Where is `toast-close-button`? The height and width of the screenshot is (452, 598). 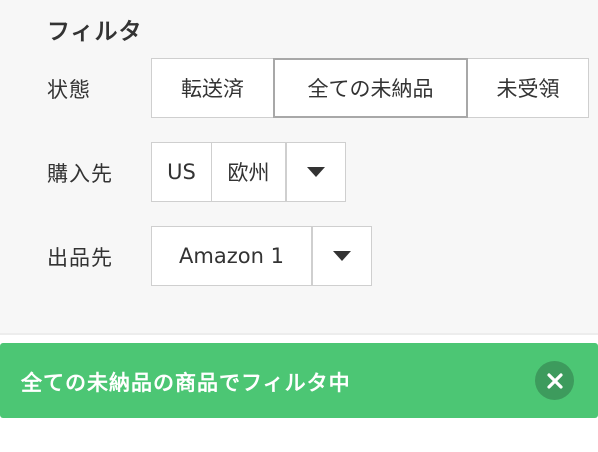
toast-close-button is located at coordinates (554, 380).